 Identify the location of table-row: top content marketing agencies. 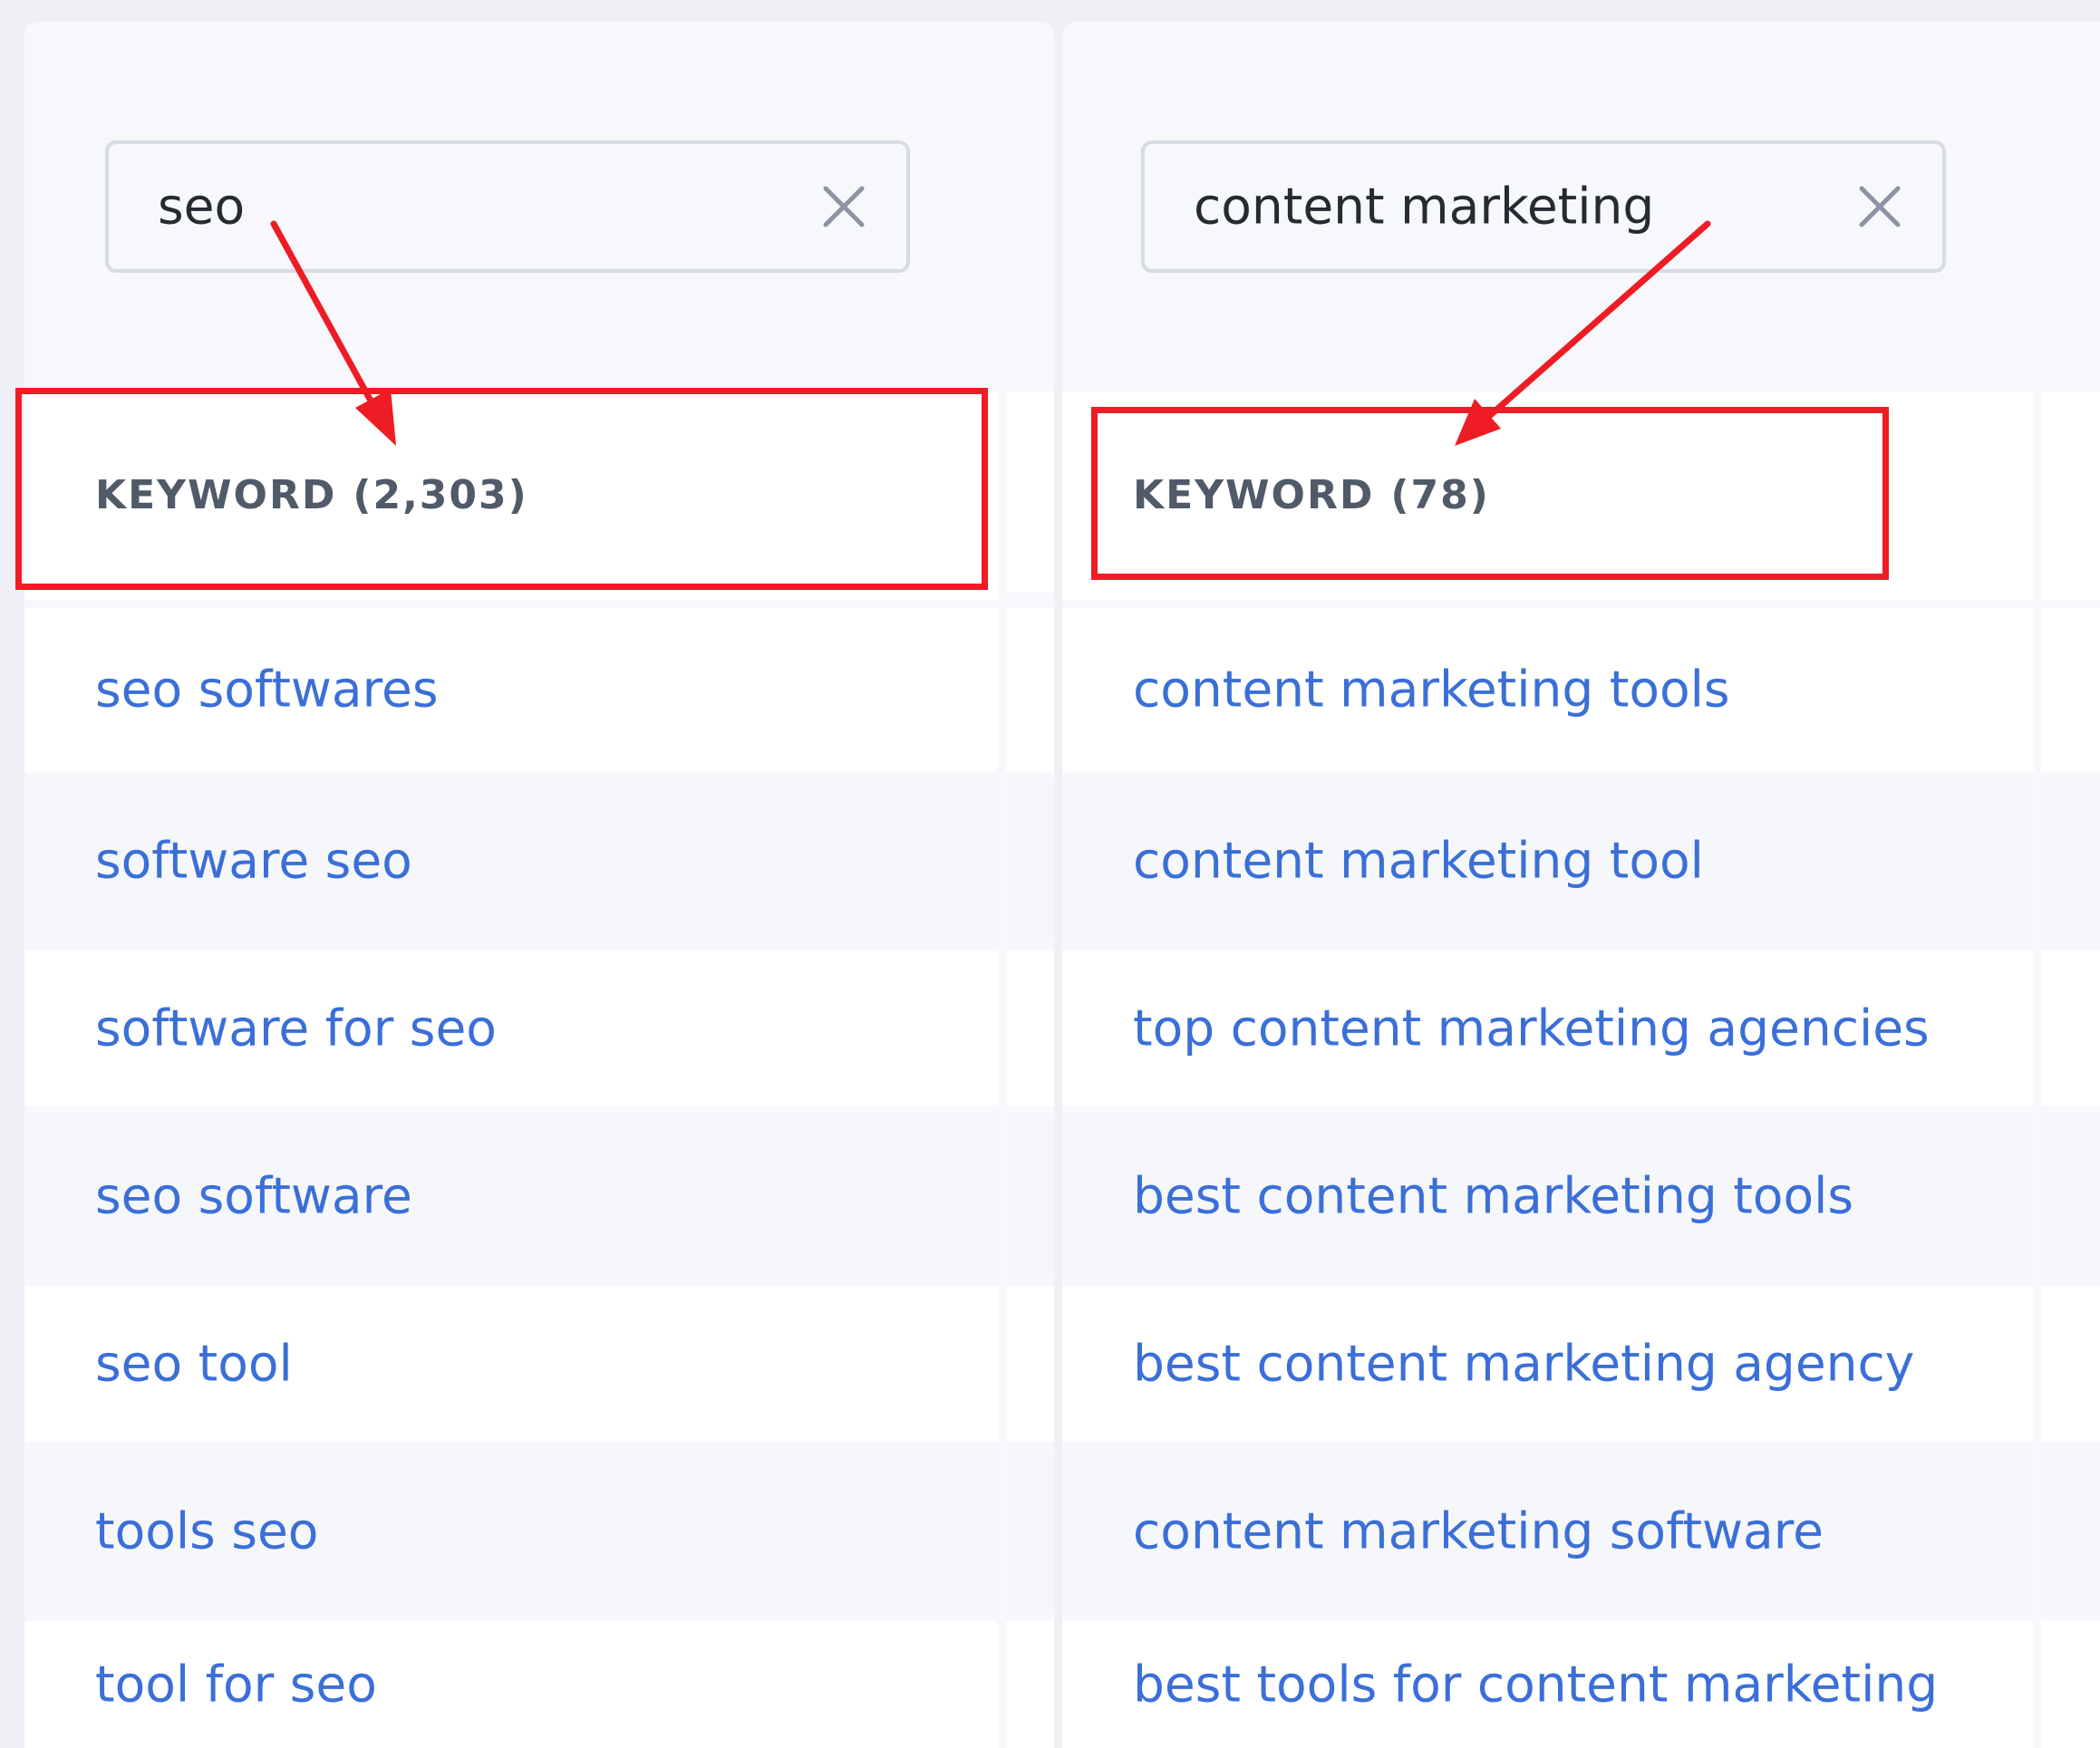
(1548, 1028).